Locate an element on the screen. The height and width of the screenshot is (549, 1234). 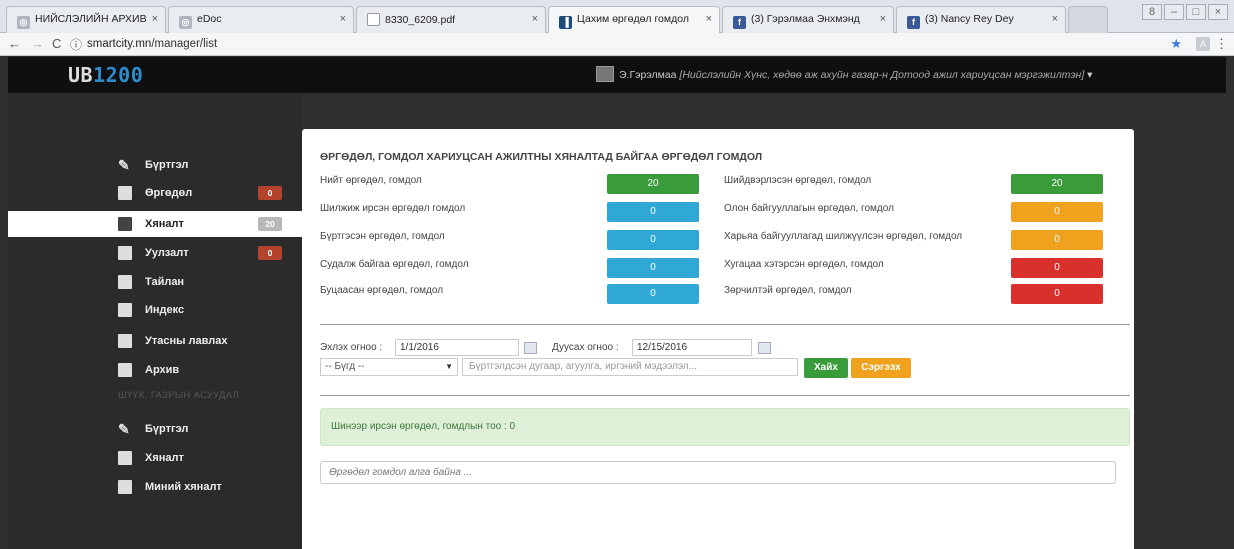
stat-value-total: 20 is located at coordinates (653, 184).